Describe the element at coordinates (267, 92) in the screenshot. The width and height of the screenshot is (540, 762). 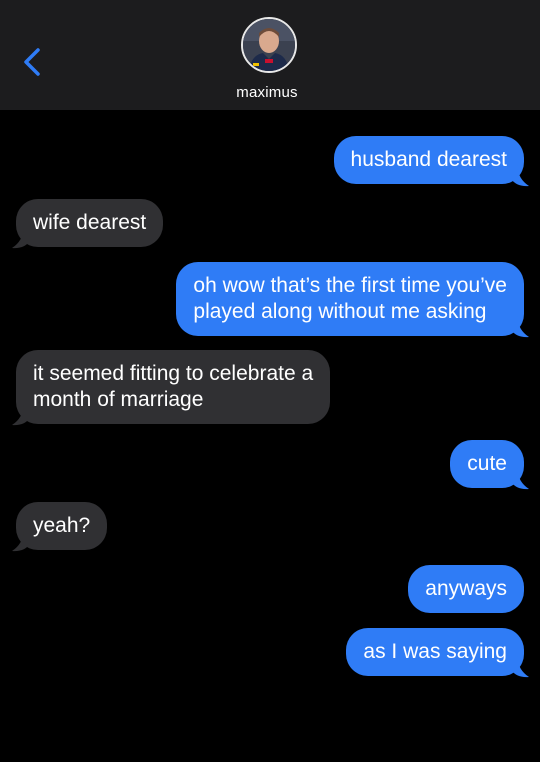
I see `contact-name: maximus` at that location.